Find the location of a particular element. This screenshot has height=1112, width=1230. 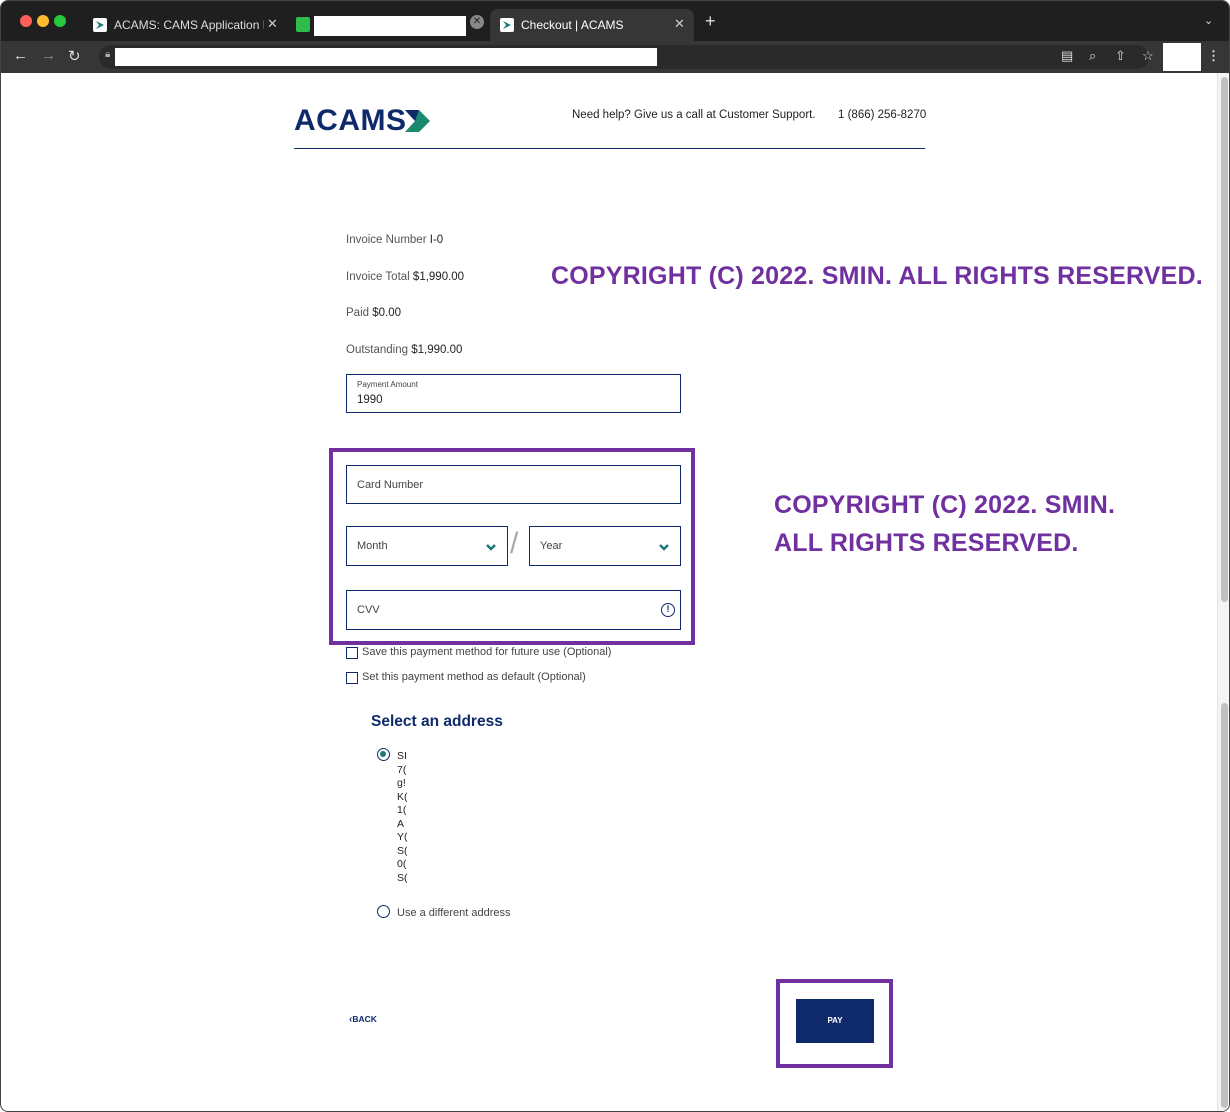

zoom-icon: ⌕ is located at coordinates (1092, 56).